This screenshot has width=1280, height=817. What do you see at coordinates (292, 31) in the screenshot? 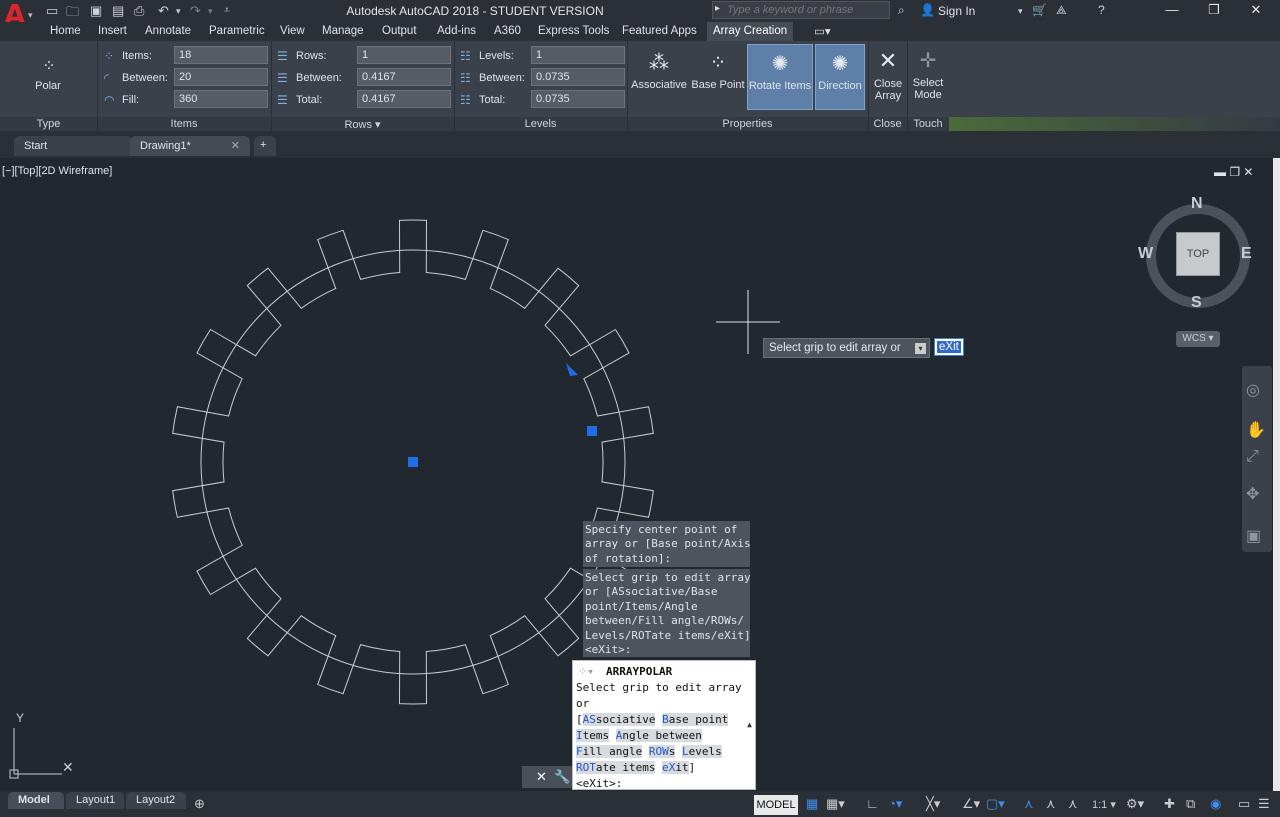
I see `tab-view: View` at bounding box center [292, 31].